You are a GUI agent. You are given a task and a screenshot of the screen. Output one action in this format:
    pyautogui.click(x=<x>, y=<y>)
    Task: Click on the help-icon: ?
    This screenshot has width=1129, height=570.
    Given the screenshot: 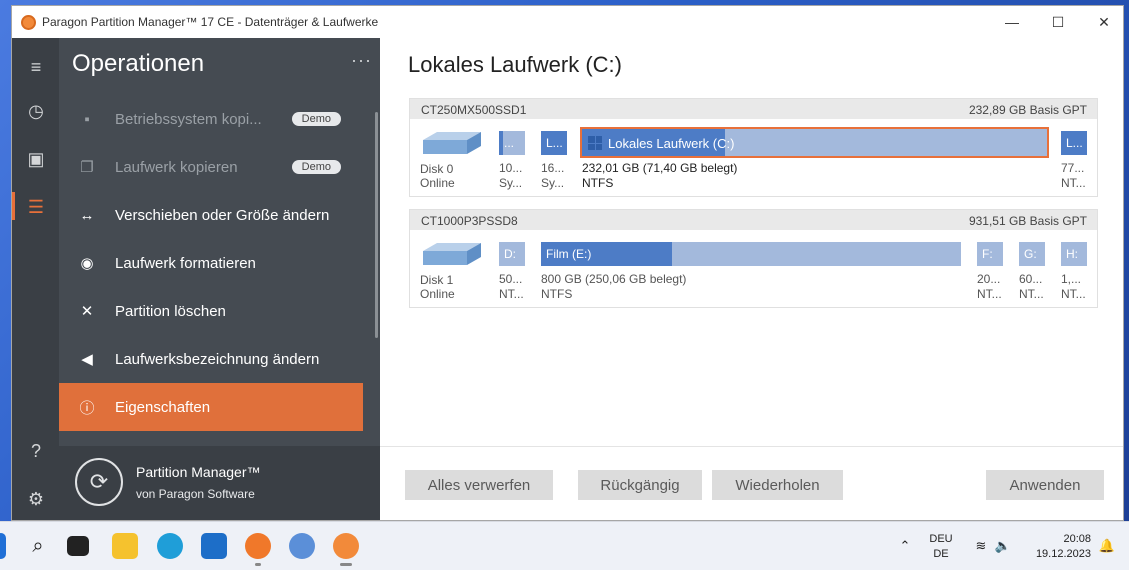 What is the action you would take?
    pyautogui.click(x=36, y=451)
    